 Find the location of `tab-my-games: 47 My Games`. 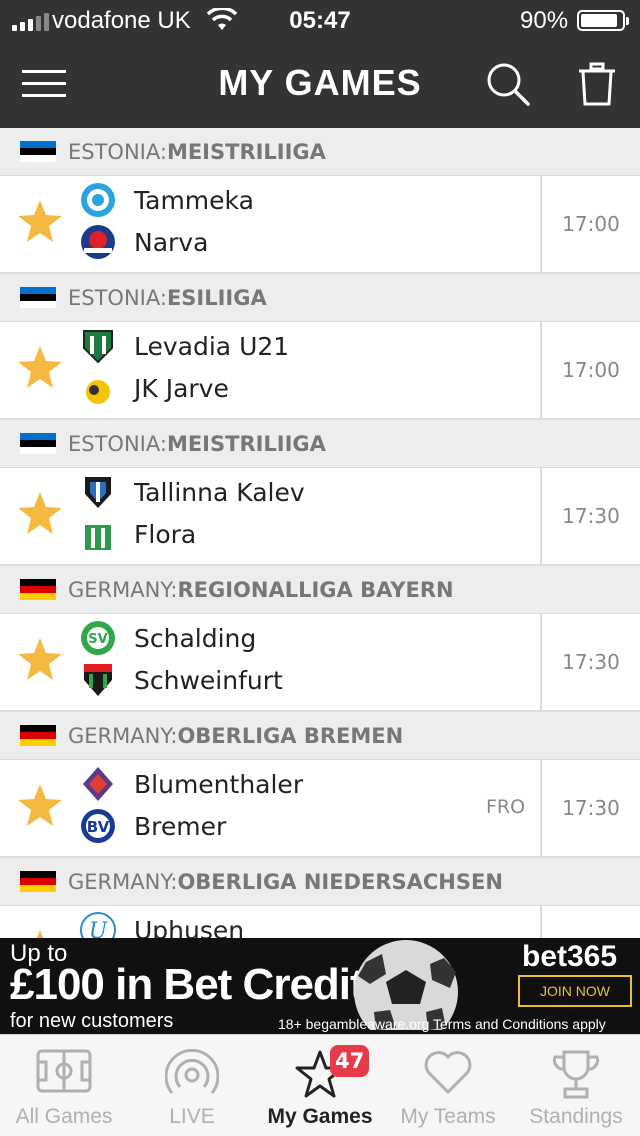

tab-my-games: 47 My Games is located at coordinates (320, 1085).